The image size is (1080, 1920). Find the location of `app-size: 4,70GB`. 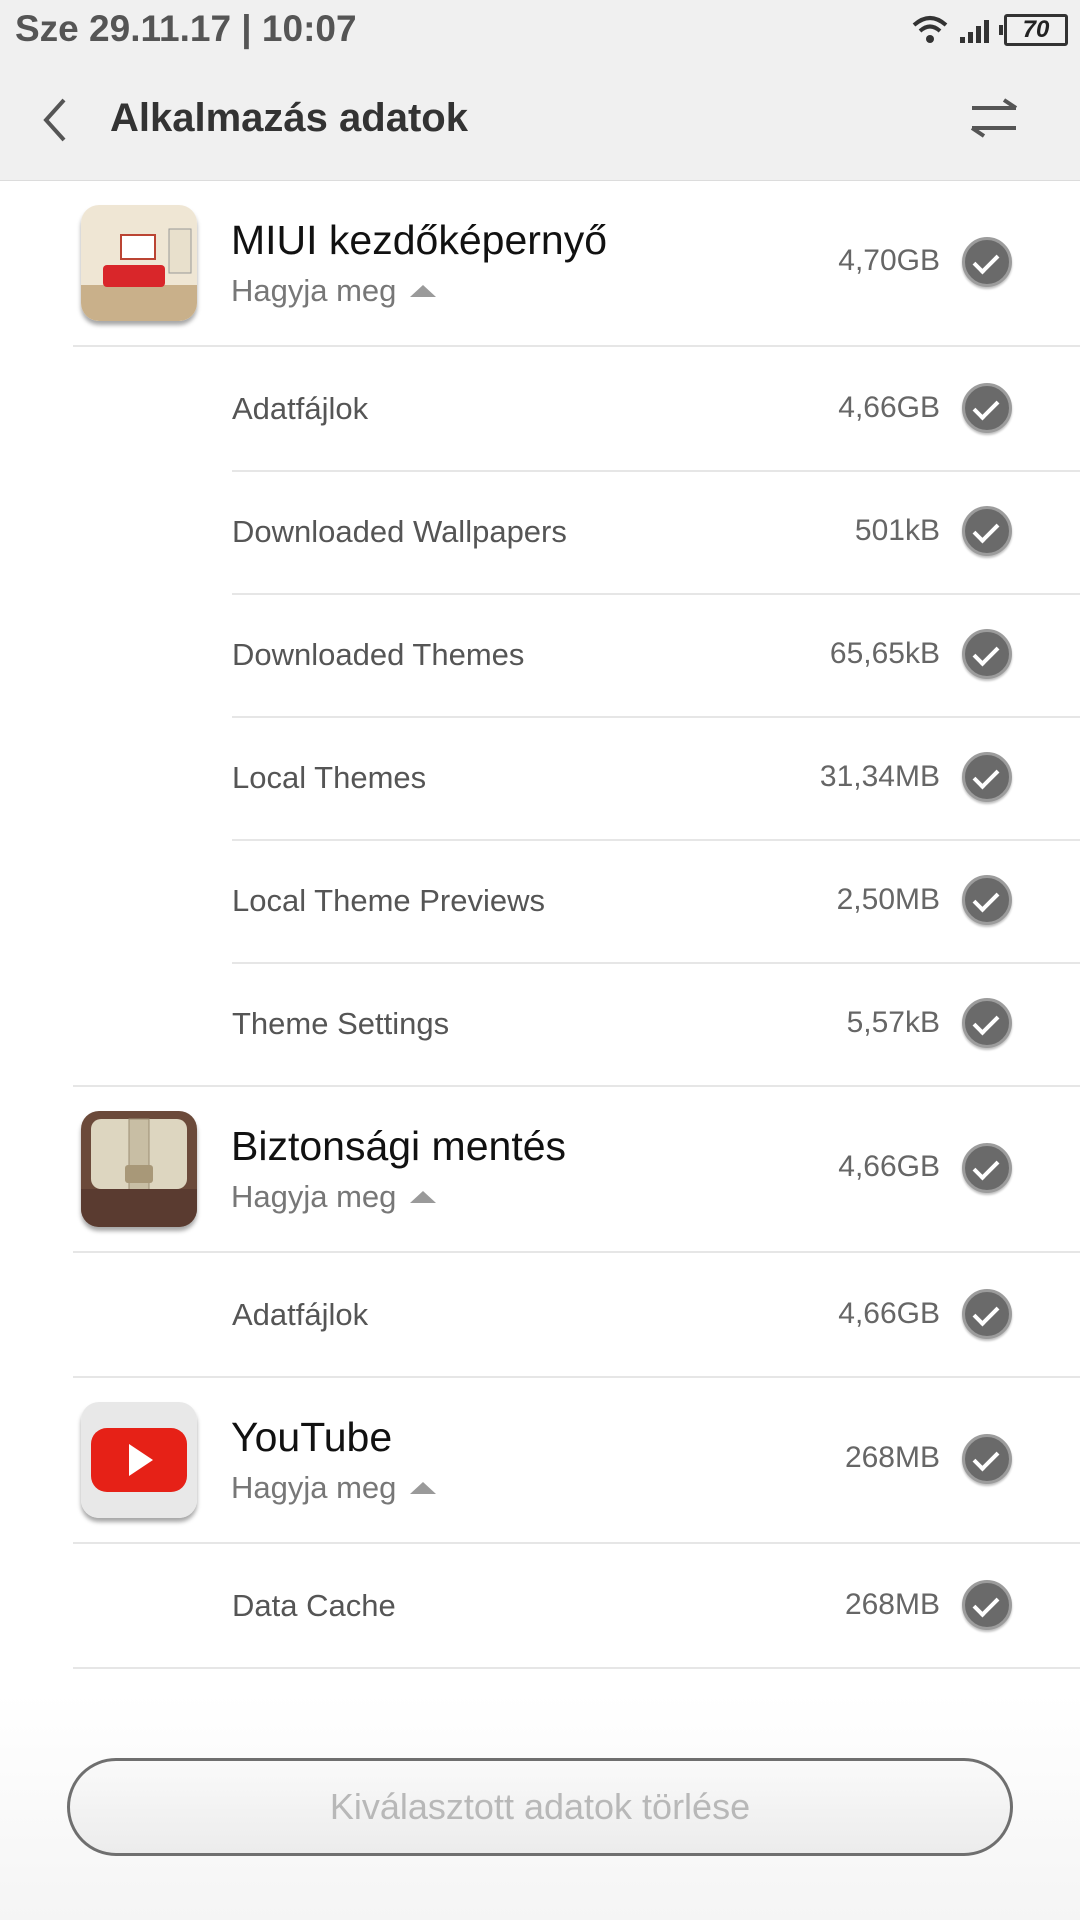

app-size: 4,70GB is located at coordinates (889, 260).